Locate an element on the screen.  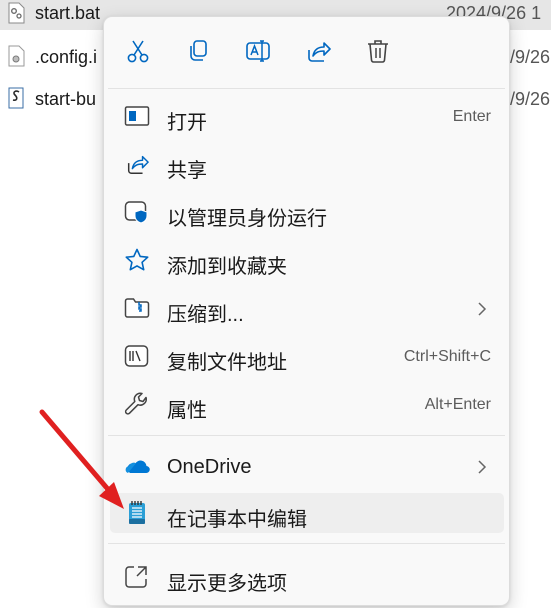
file-name: .config.i is located at coordinates (66, 57).